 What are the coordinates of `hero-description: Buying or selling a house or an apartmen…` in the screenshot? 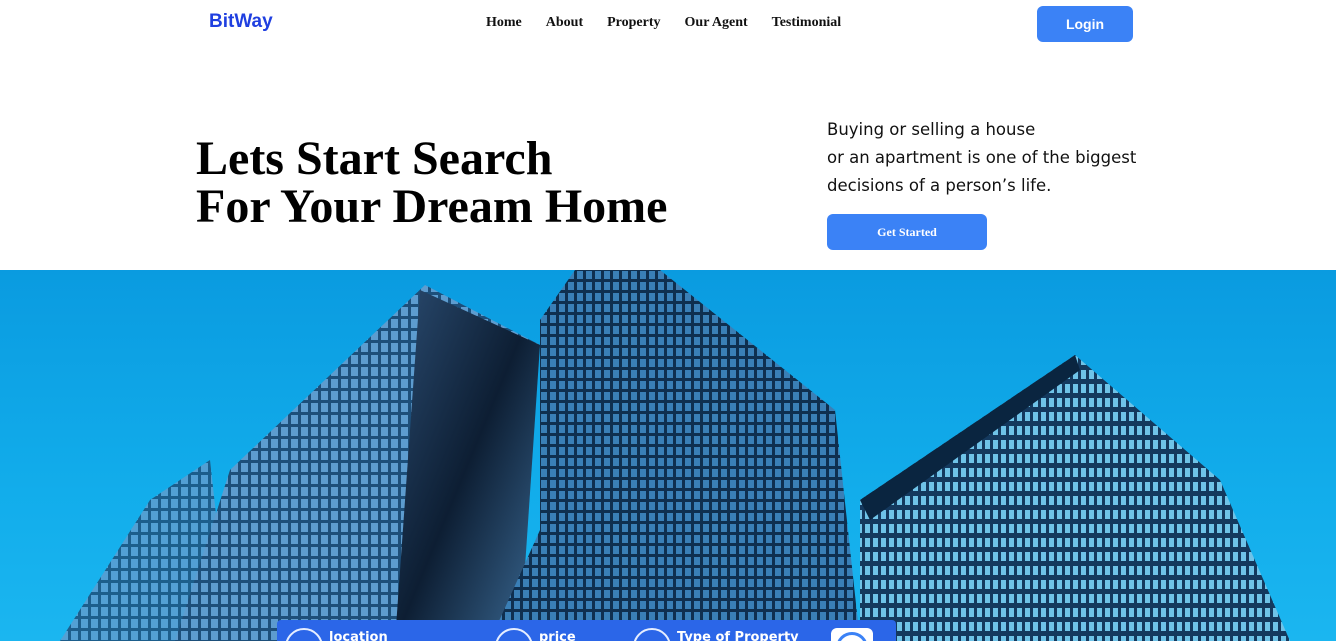 It's located at (992, 158).